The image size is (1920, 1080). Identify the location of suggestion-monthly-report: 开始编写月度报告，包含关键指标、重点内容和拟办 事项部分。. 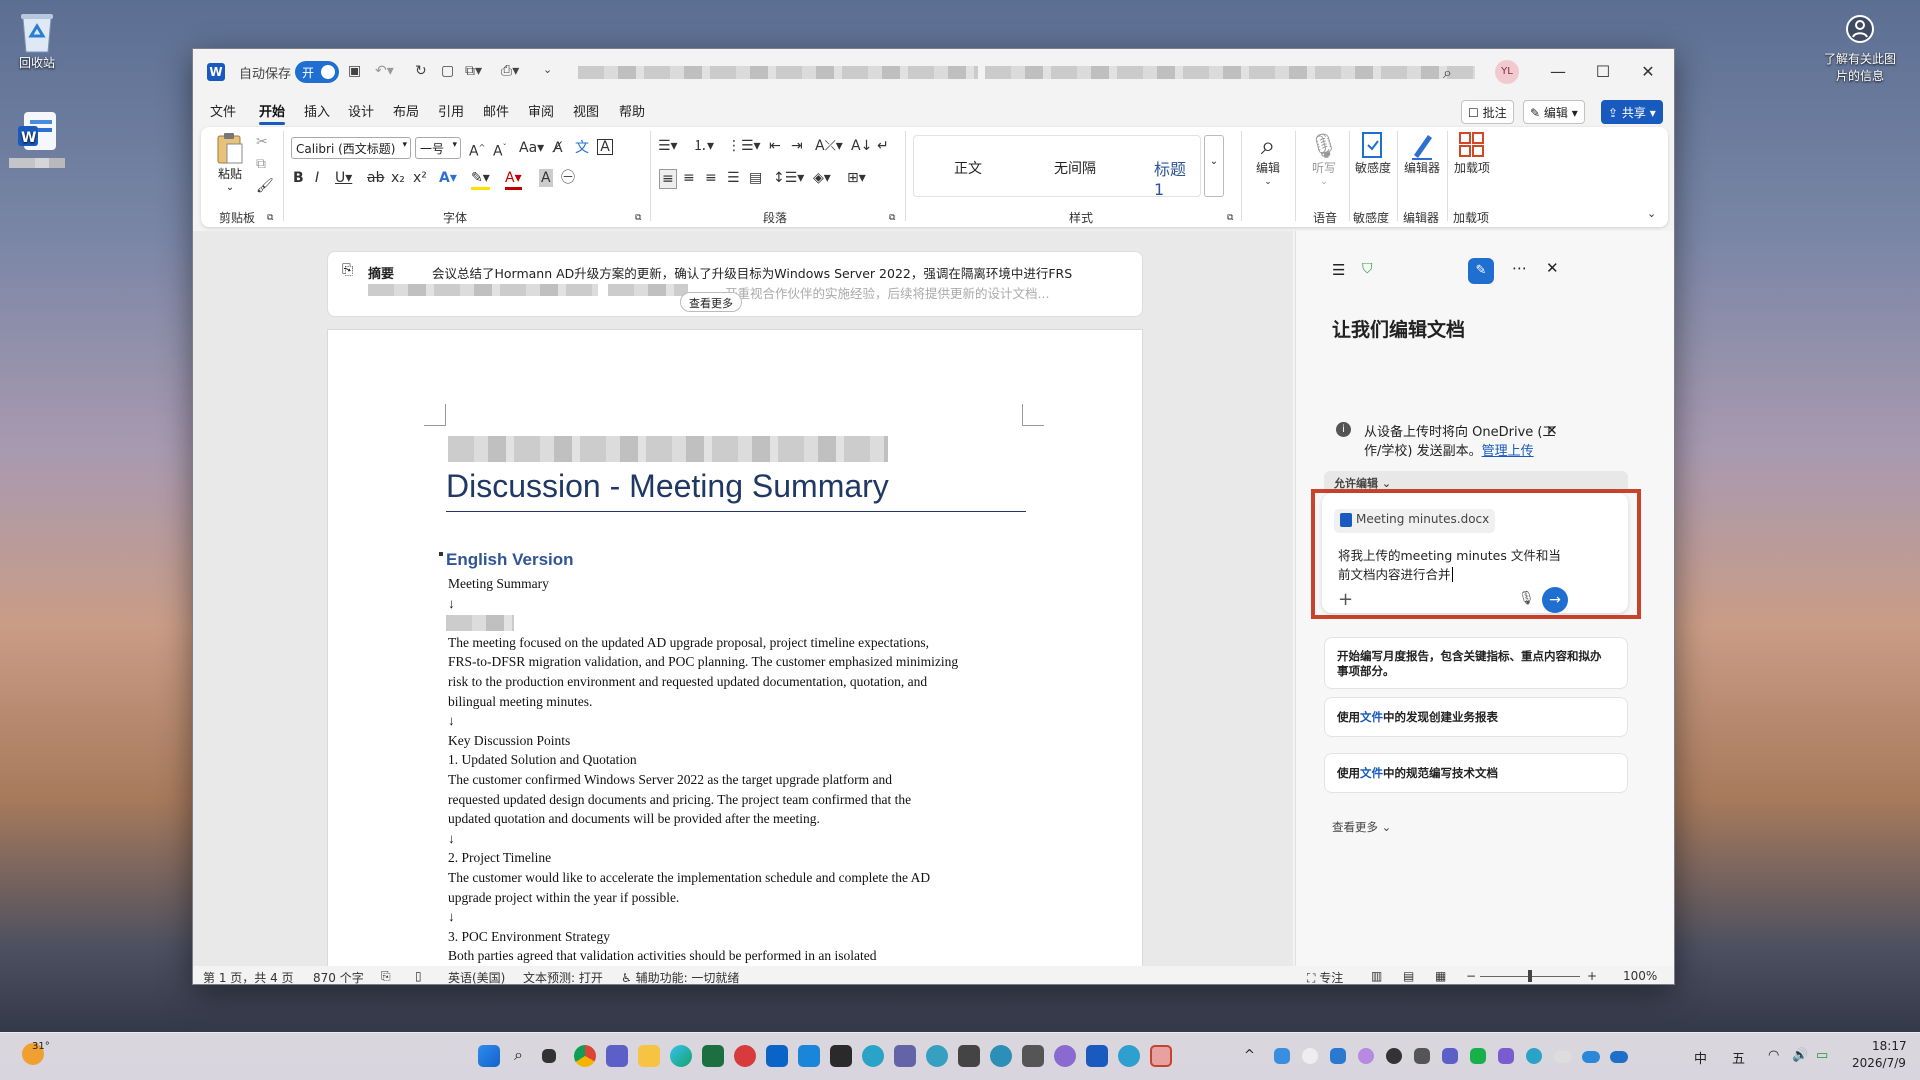
(1476, 663).